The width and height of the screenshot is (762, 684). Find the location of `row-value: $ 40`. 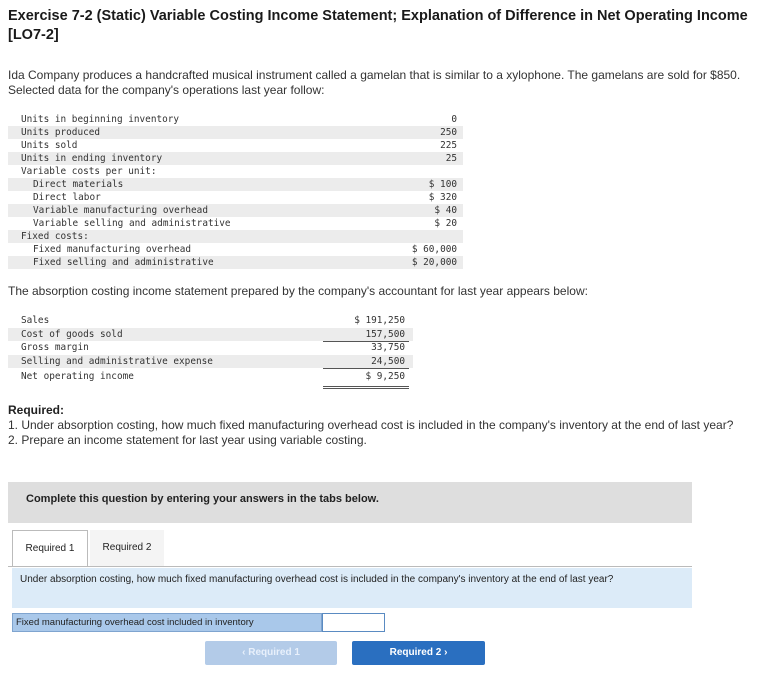

row-value: $ 40 is located at coordinates (445, 210).